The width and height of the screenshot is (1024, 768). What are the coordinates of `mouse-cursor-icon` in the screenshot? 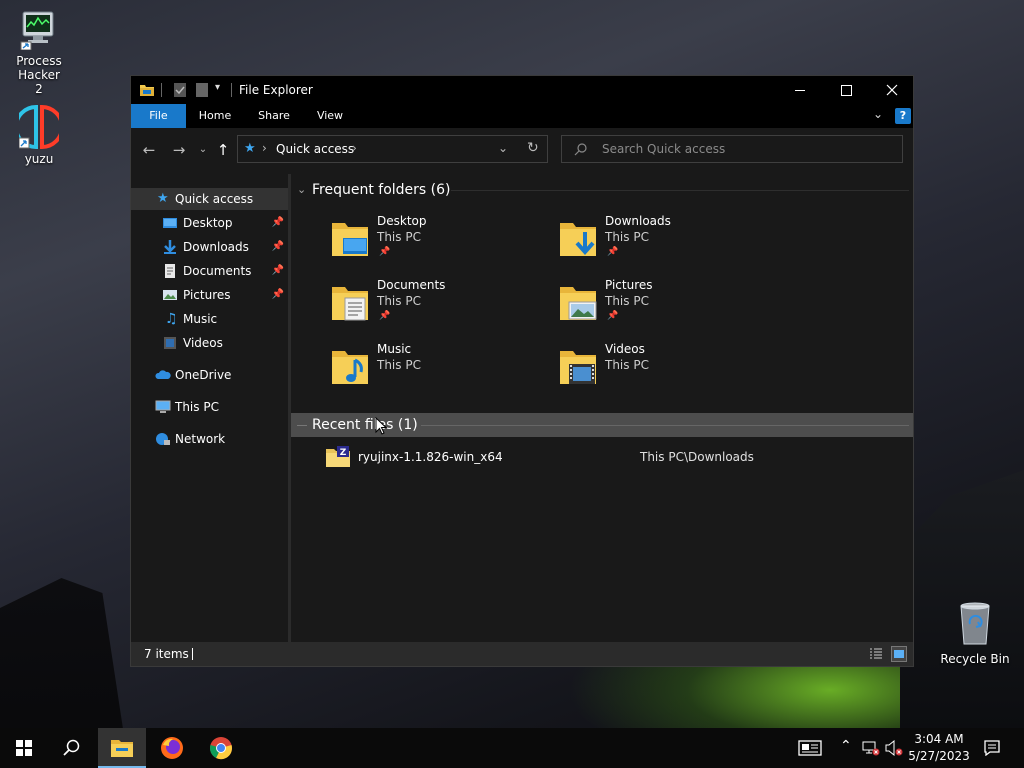 It's located at (381, 426).